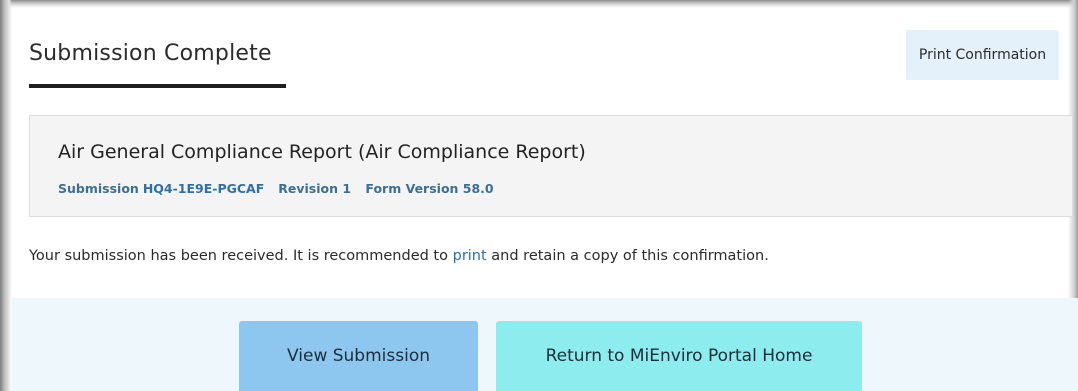 The image size is (1078, 391). Describe the element at coordinates (429, 188) in the screenshot. I see `form-version-label: Form Version 58.0` at that location.